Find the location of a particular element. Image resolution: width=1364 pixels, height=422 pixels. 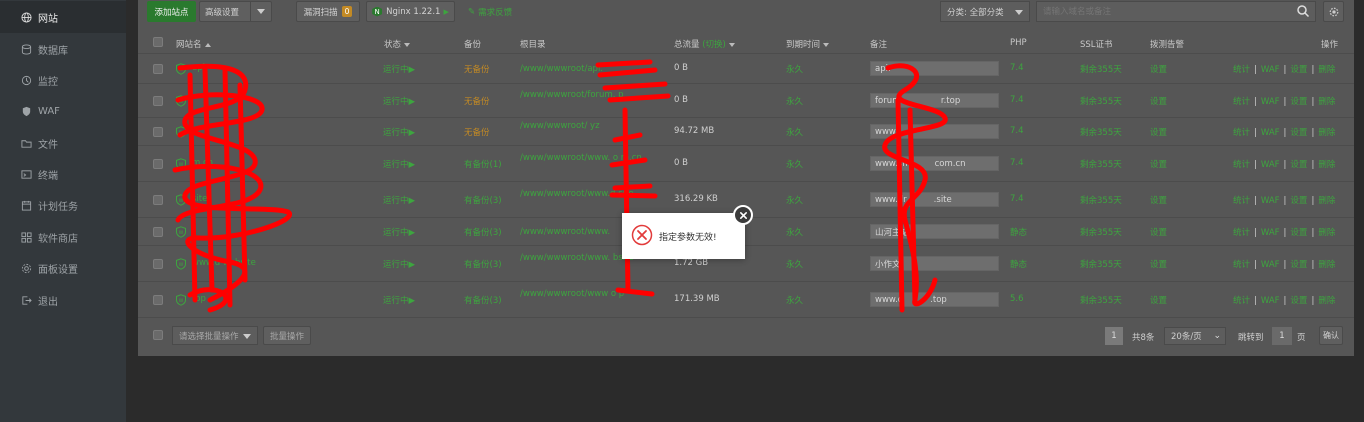

header-expire: 到期时间 is located at coordinates (808, 44).